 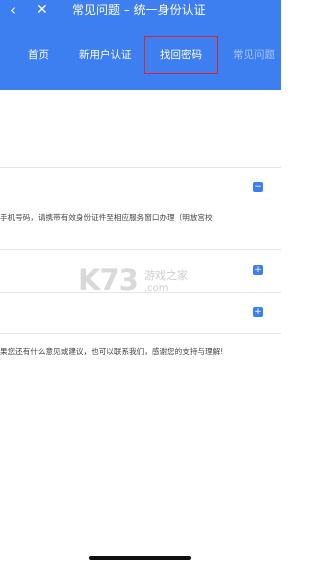 What do you see at coordinates (13, 10) in the screenshot?
I see `back-icon: ‹` at bounding box center [13, 10].